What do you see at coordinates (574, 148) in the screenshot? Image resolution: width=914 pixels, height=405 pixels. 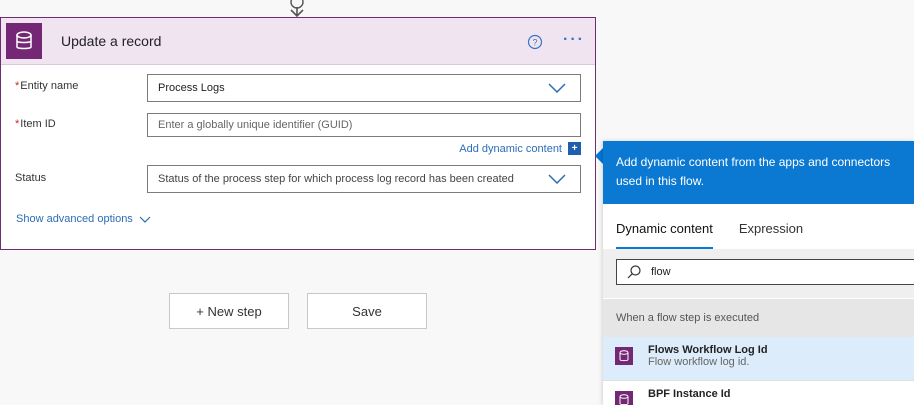 I see `add-dynamic-content-icon: +` at bounding box center [574, 148].